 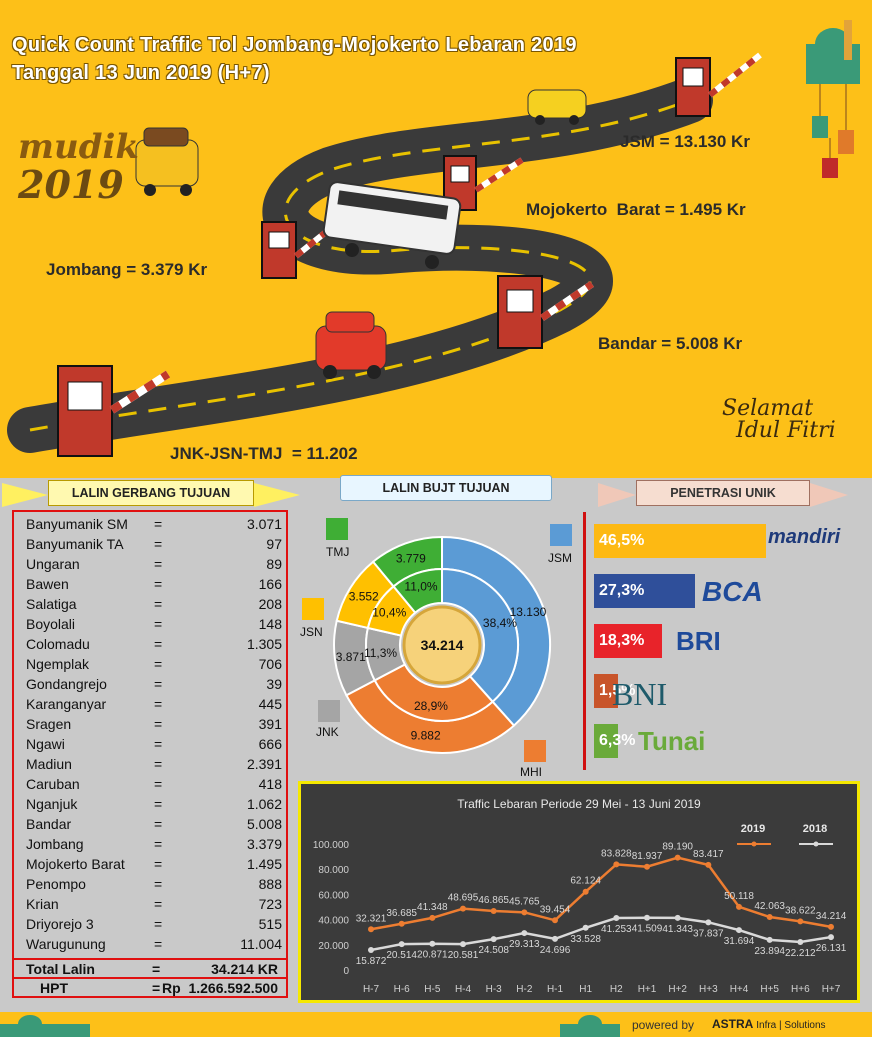 I want to click on lalin-gerbang-header: LALIN GERBANG TUJUAN, so click(x=151, y=493).